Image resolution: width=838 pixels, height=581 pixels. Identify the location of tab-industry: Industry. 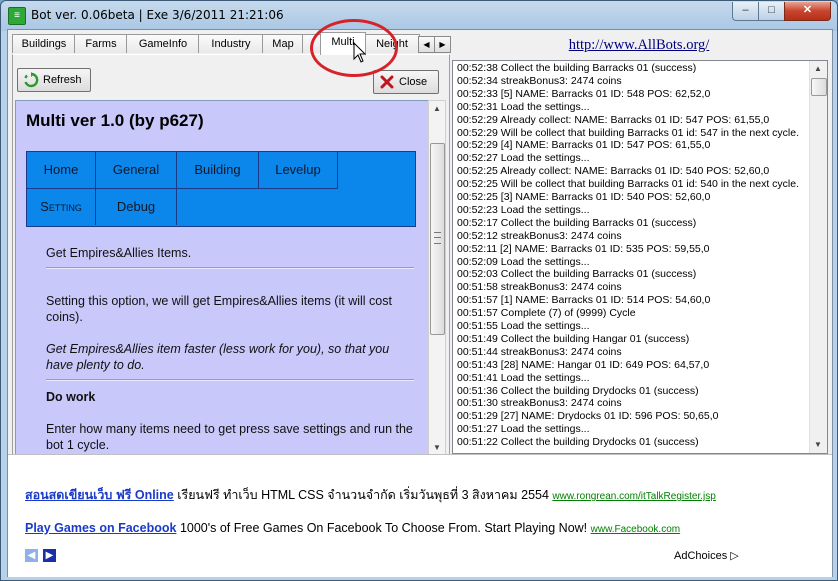
(231, 43).